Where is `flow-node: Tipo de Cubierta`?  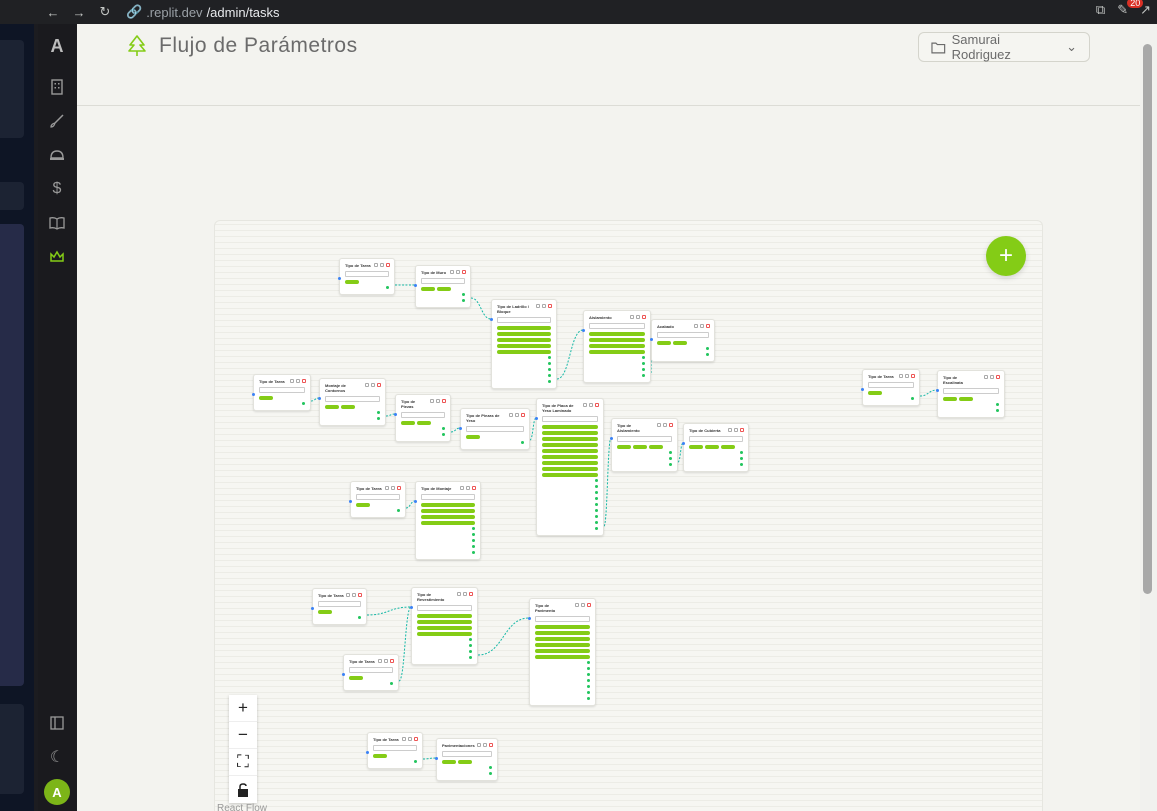 flow-node: Tipo de Cubierta is located at coordinates (715, 447).